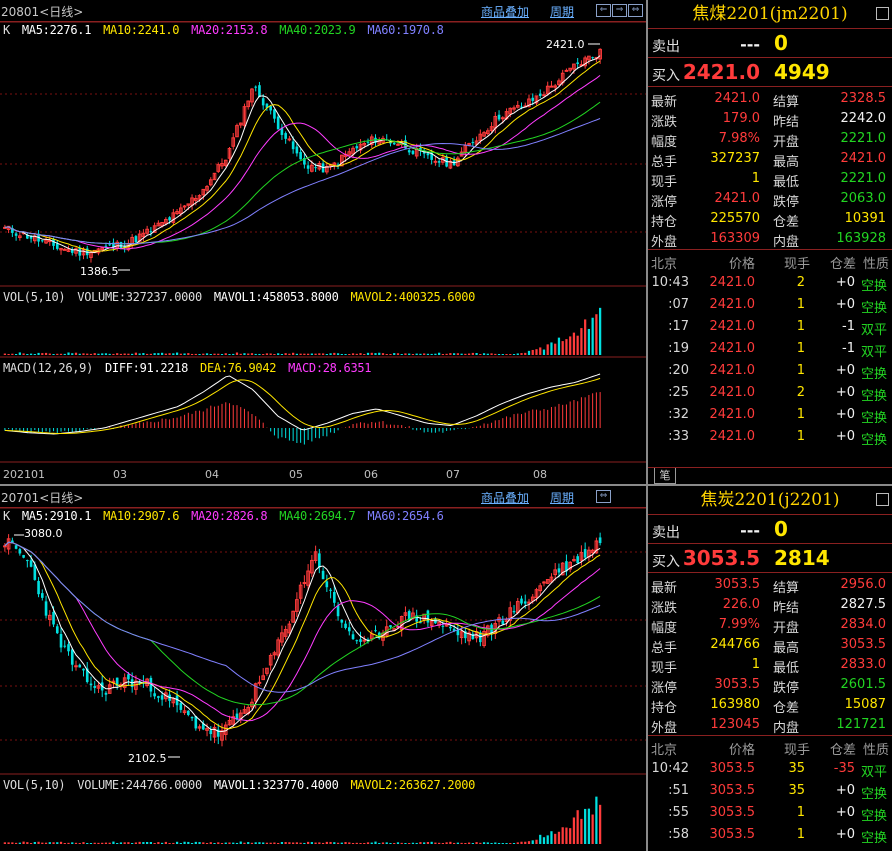 The height and width of the screenshot is (851, 892). What do you see at coordinates (666, 562) in the screenshot?
I see `bid-label: 买入` at bounding box center [666, 562].